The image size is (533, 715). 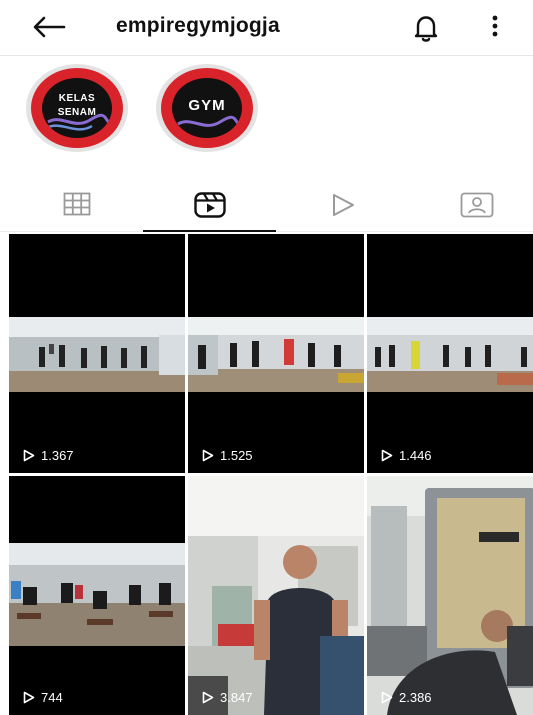 I want to click on view-count-value: 744, so click(x=52, y=697).